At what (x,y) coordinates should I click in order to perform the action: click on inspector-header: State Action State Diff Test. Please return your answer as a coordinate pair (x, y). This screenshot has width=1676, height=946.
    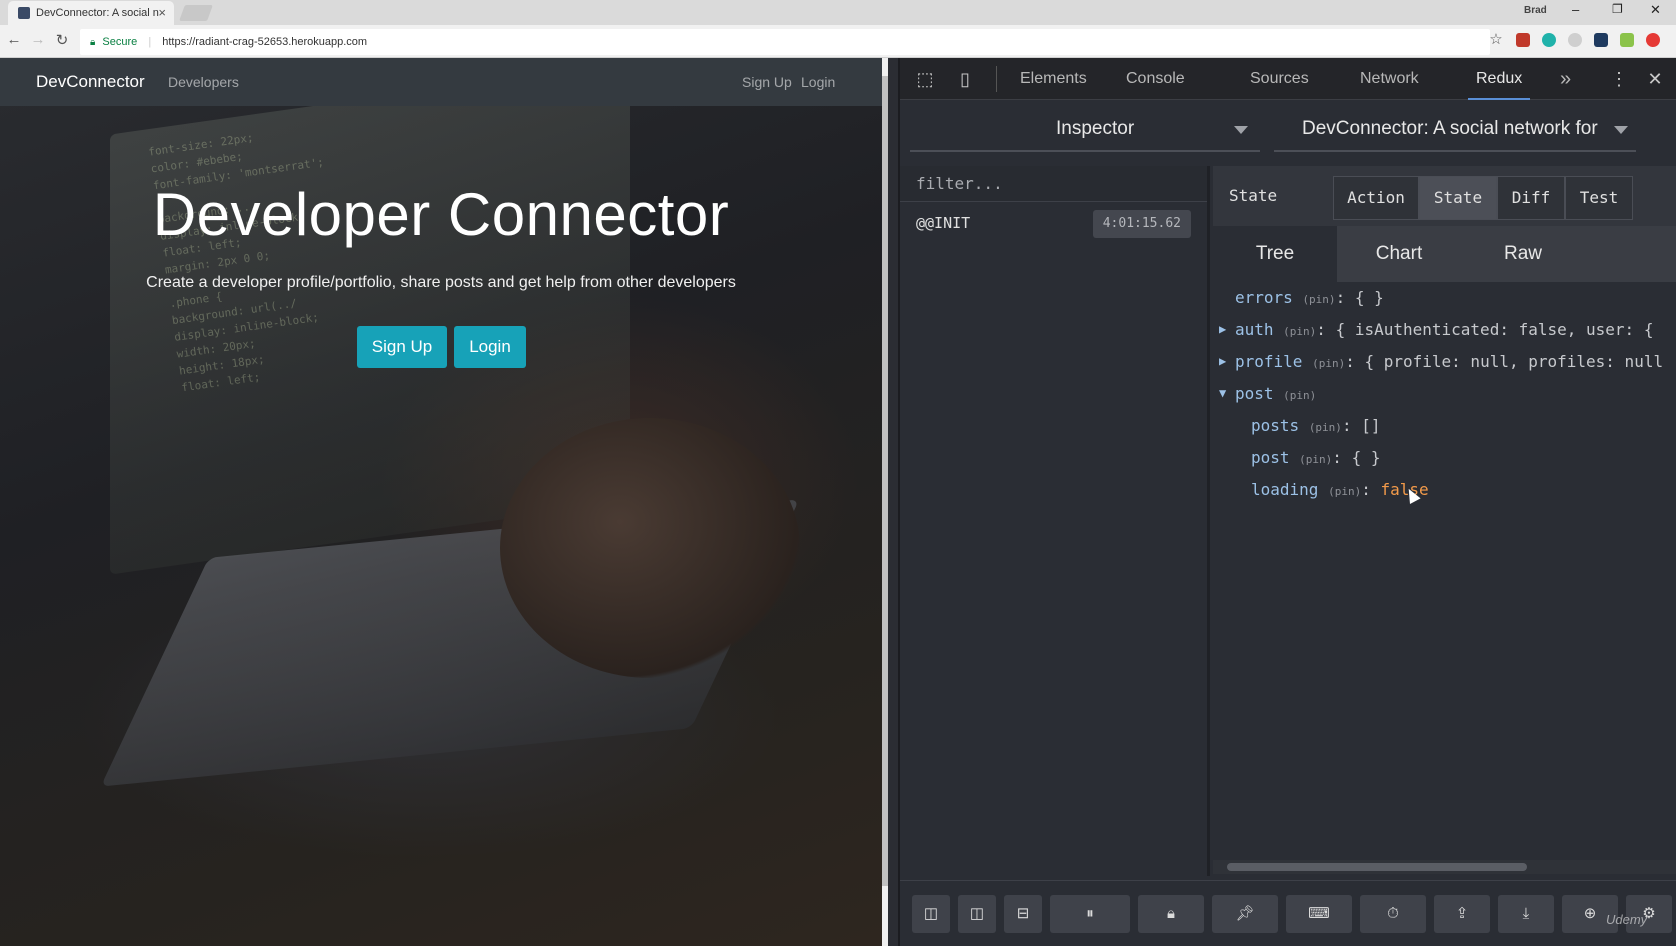
    Looking at the image, I should click on (1444, 196).